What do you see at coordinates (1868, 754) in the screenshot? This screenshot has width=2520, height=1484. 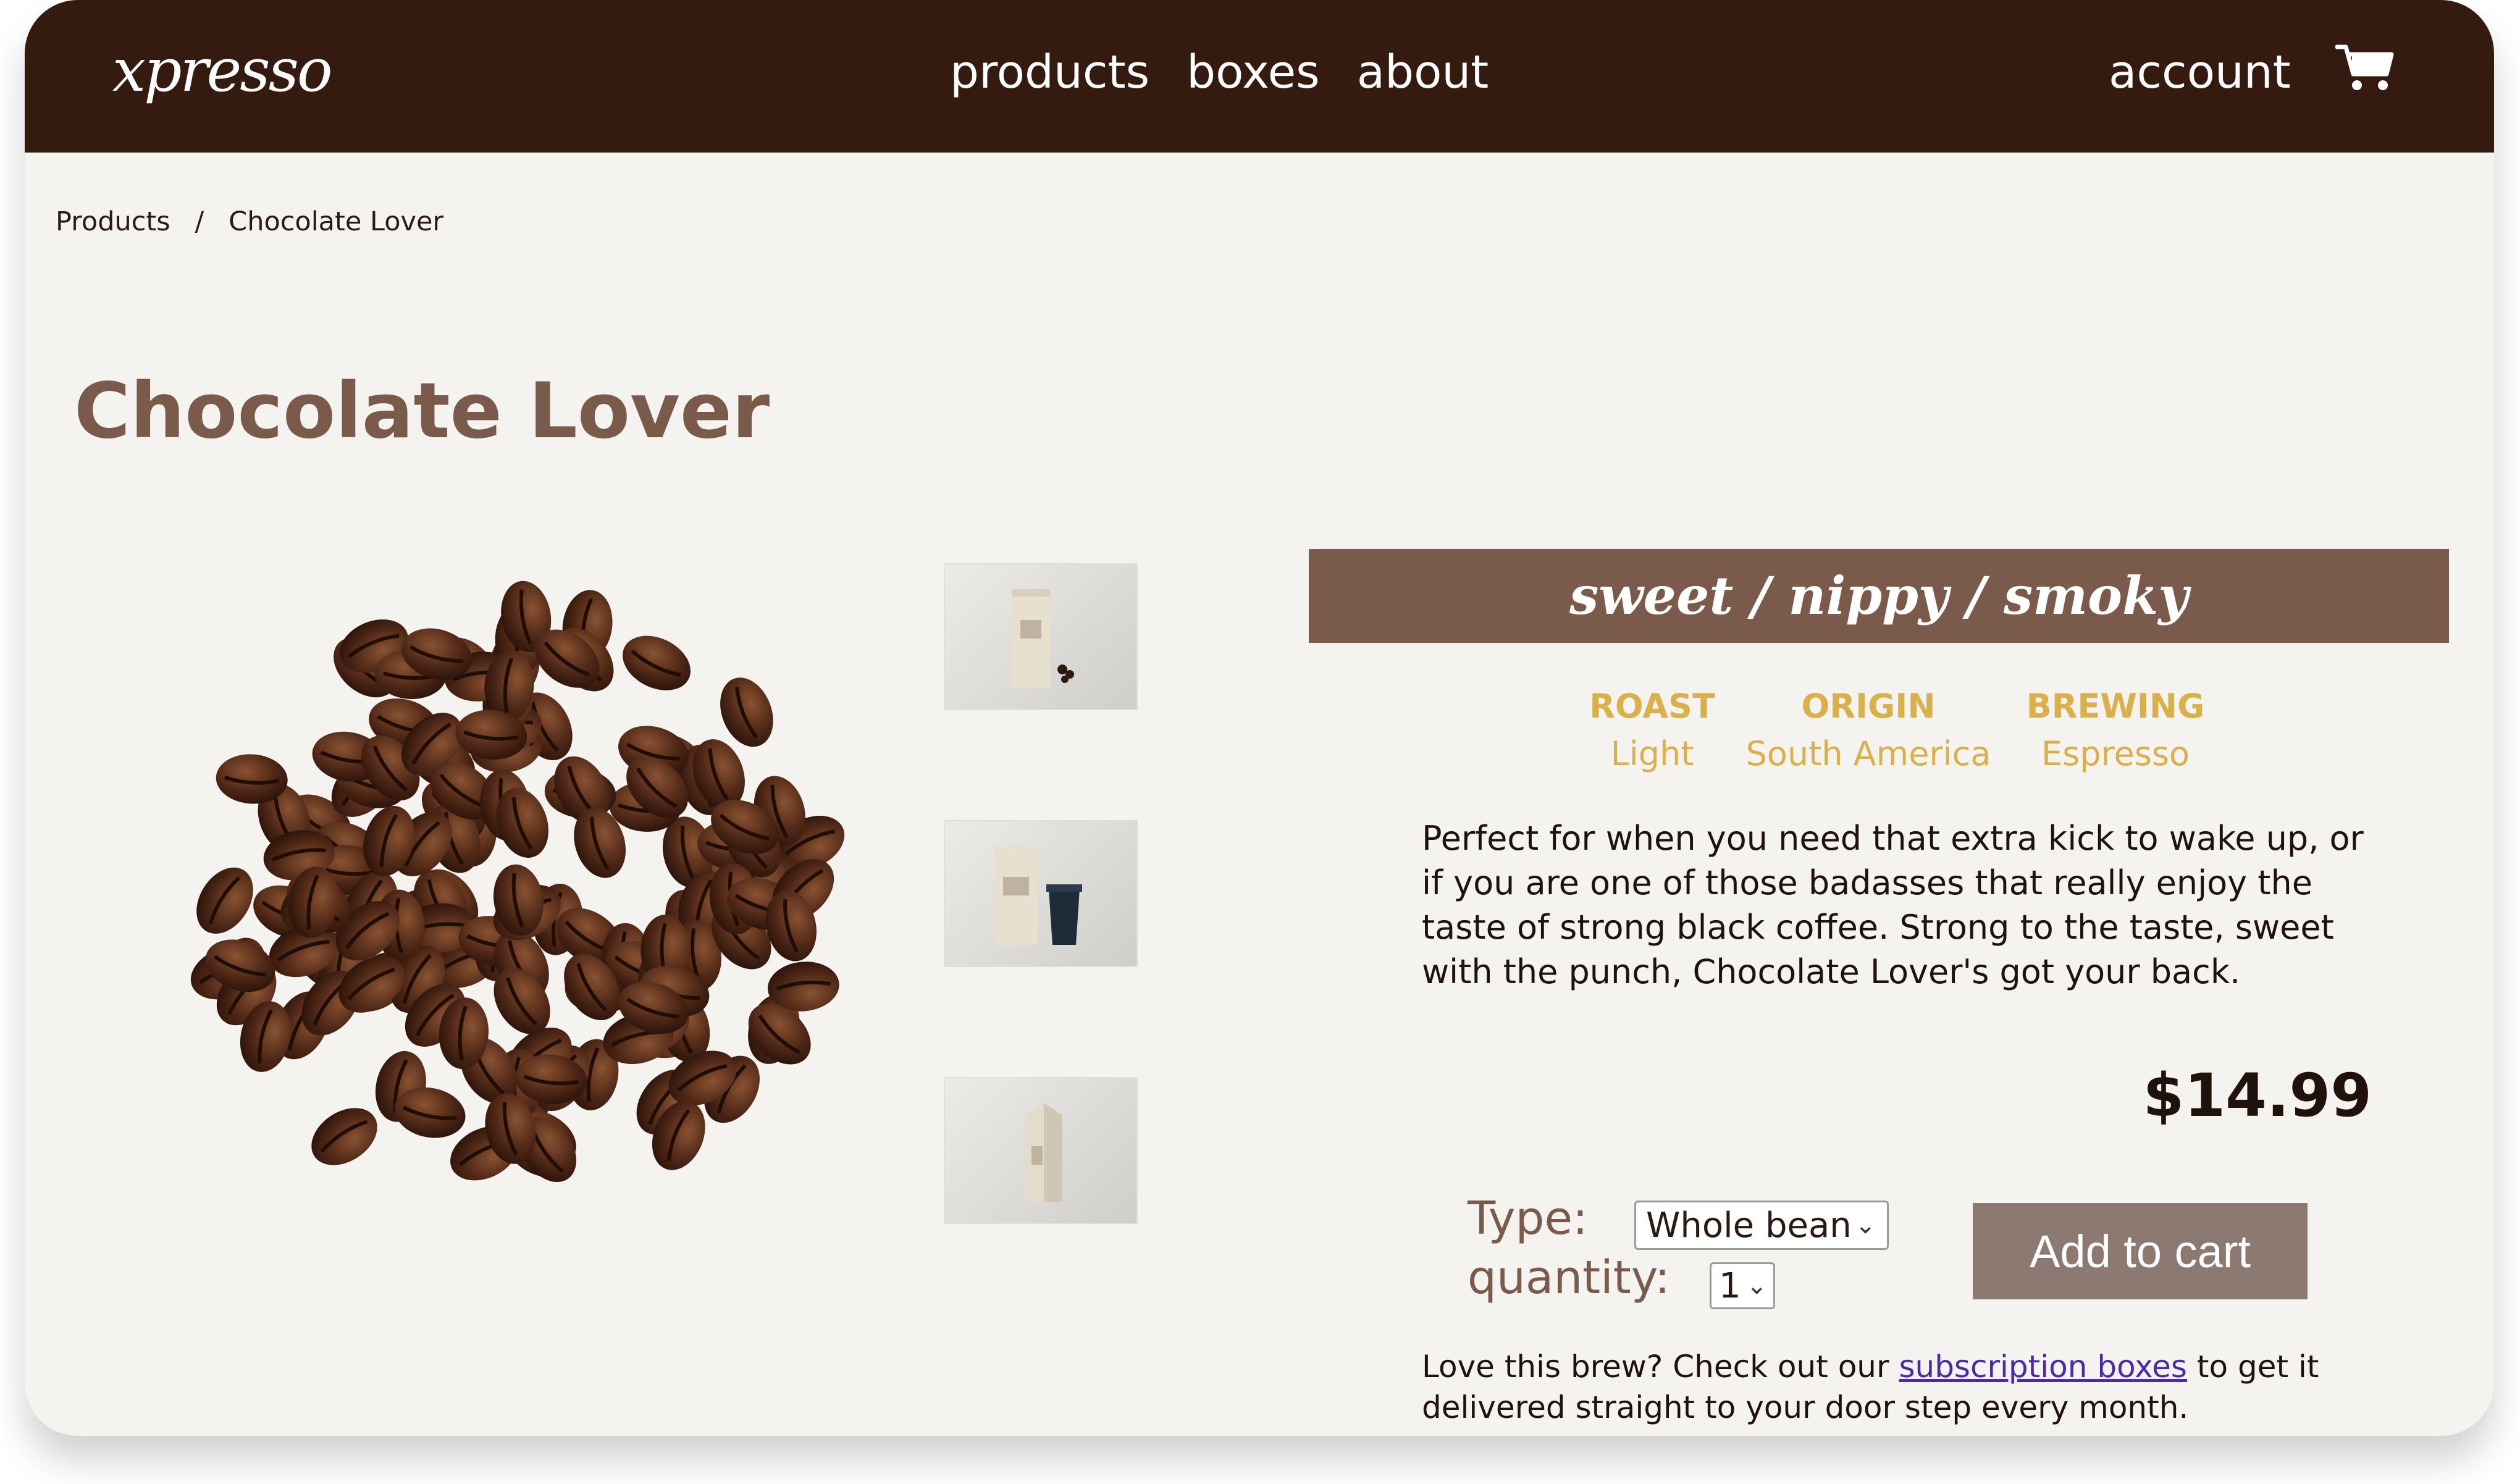 I see `attr-value: South America` at bounding box center [1868, 754].